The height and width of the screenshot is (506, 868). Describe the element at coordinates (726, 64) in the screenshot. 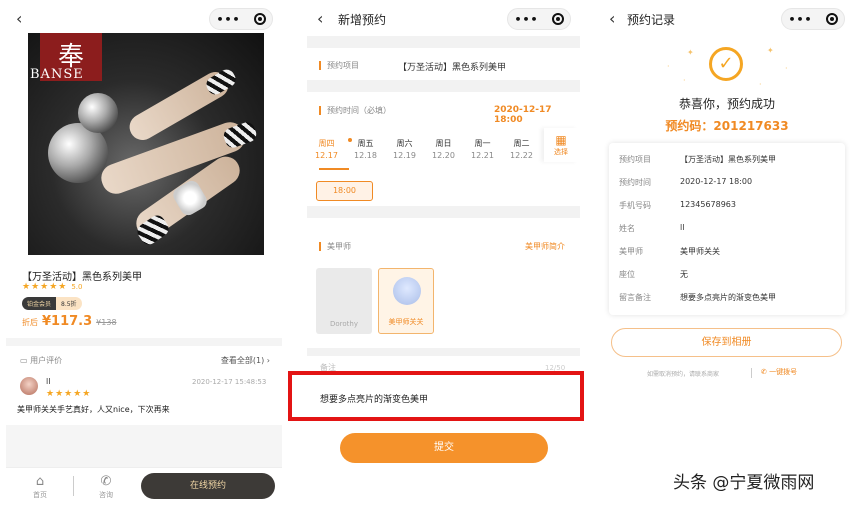

I see `success-check-icon: ✓` at that location.